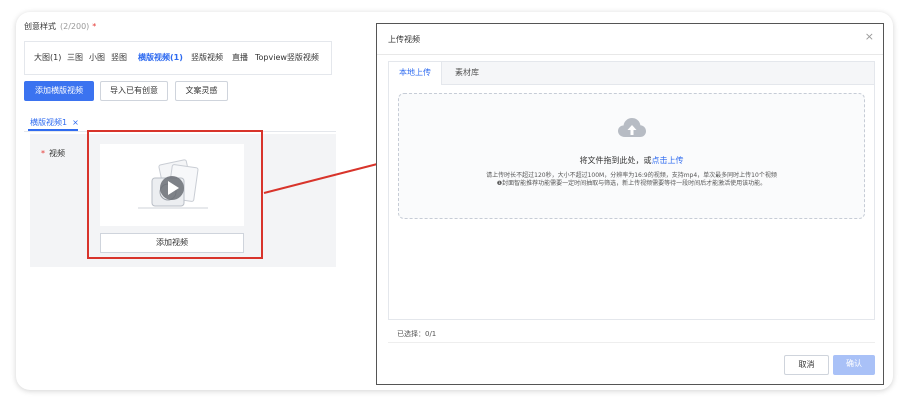 This screenshot has height=408, width=909. What do you see at coordinates (417, 334) in the screenshot?
I see `selected-count: 已选择：0/1` at bounding box center [417, 334].